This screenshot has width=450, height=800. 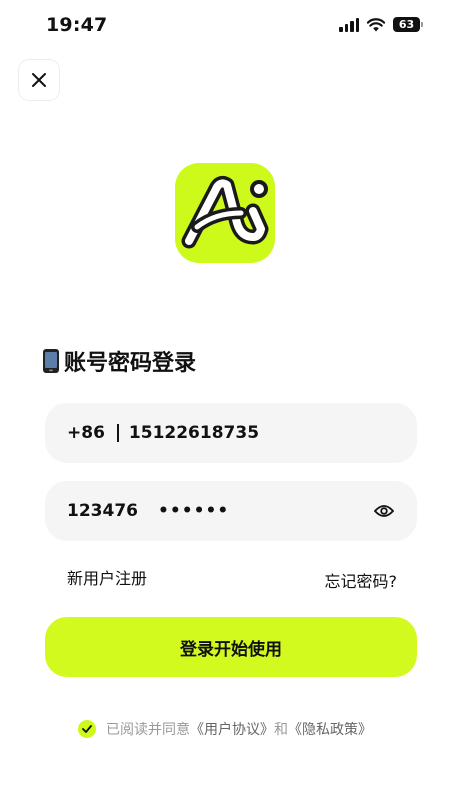 What do you see at coordinates (231, 511) in the screenshot?
I see `password-field: 123476 ••••••` at bounding box center [231, 511].